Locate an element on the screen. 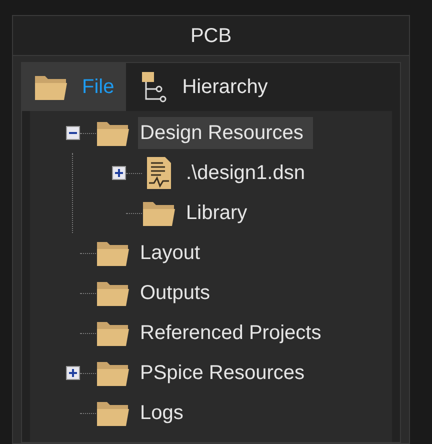  tree-item: Library is located at coordinates (217, 213).